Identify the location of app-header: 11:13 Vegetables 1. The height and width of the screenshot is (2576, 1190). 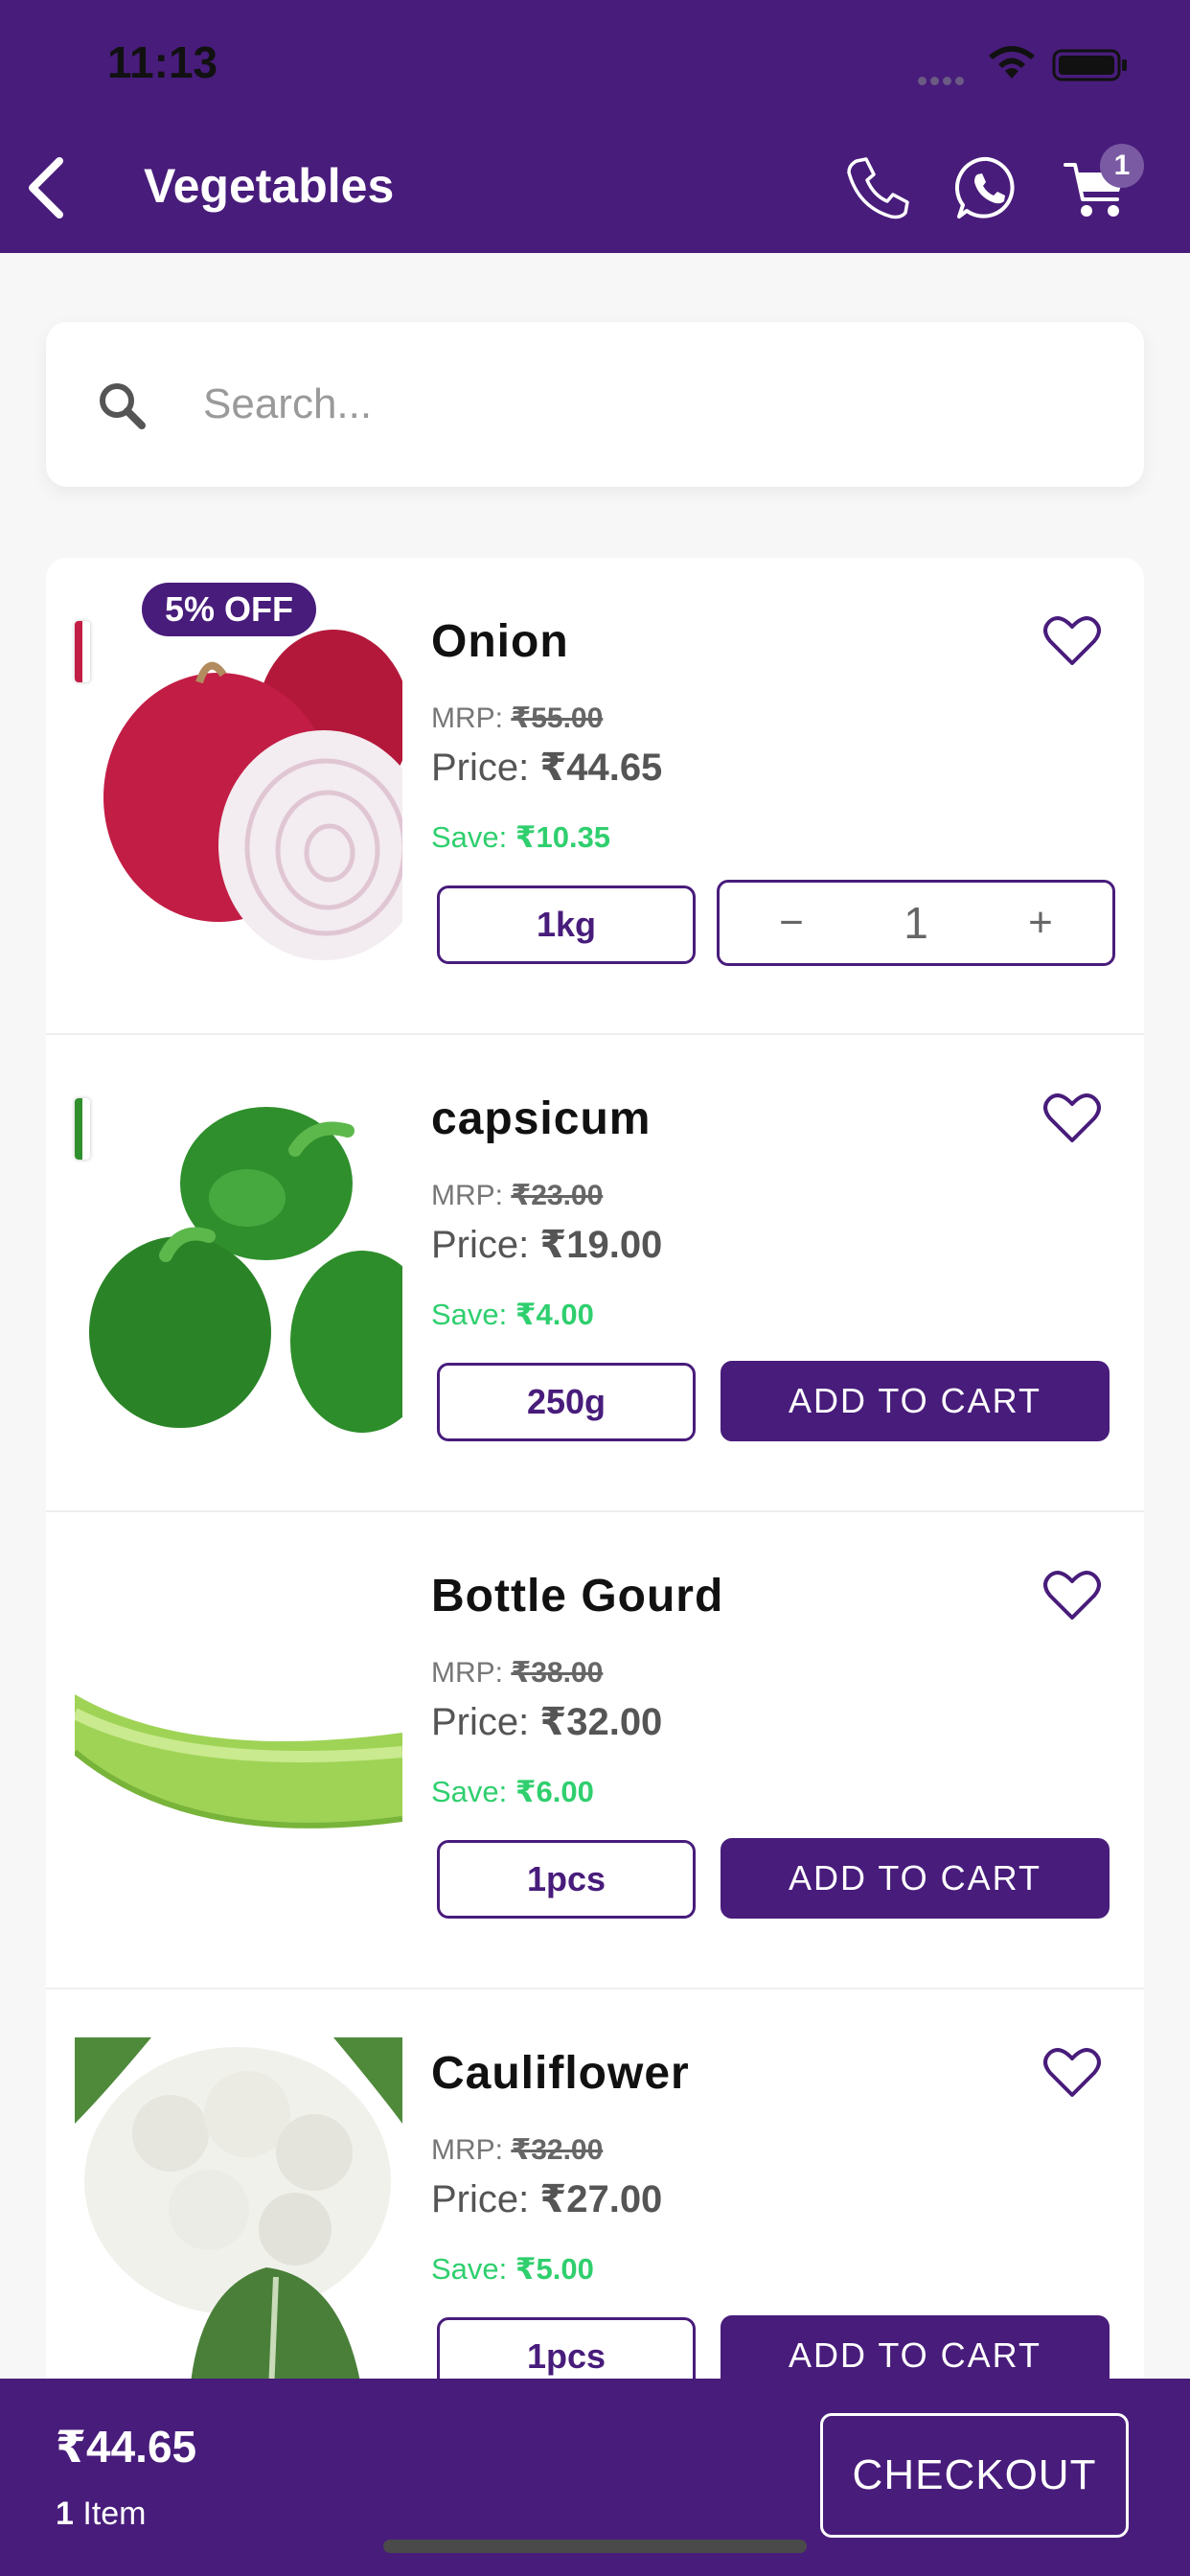
(595, 126).